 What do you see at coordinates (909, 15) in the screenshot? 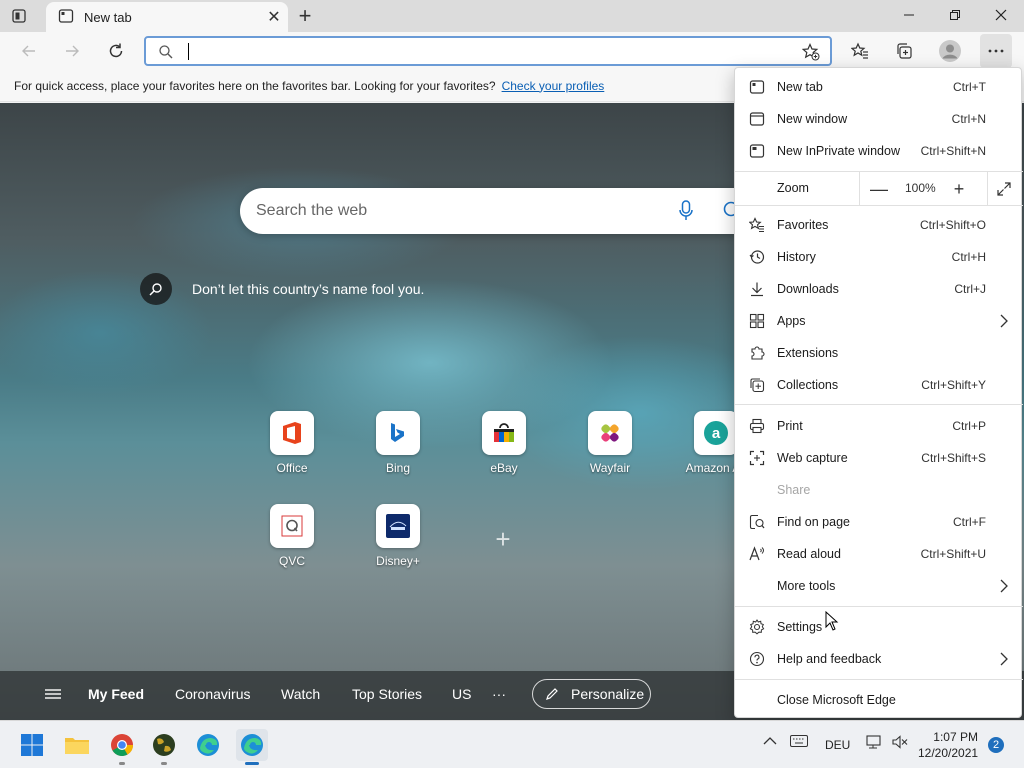
I see `minimize-button` at bounding box center [909, 15].